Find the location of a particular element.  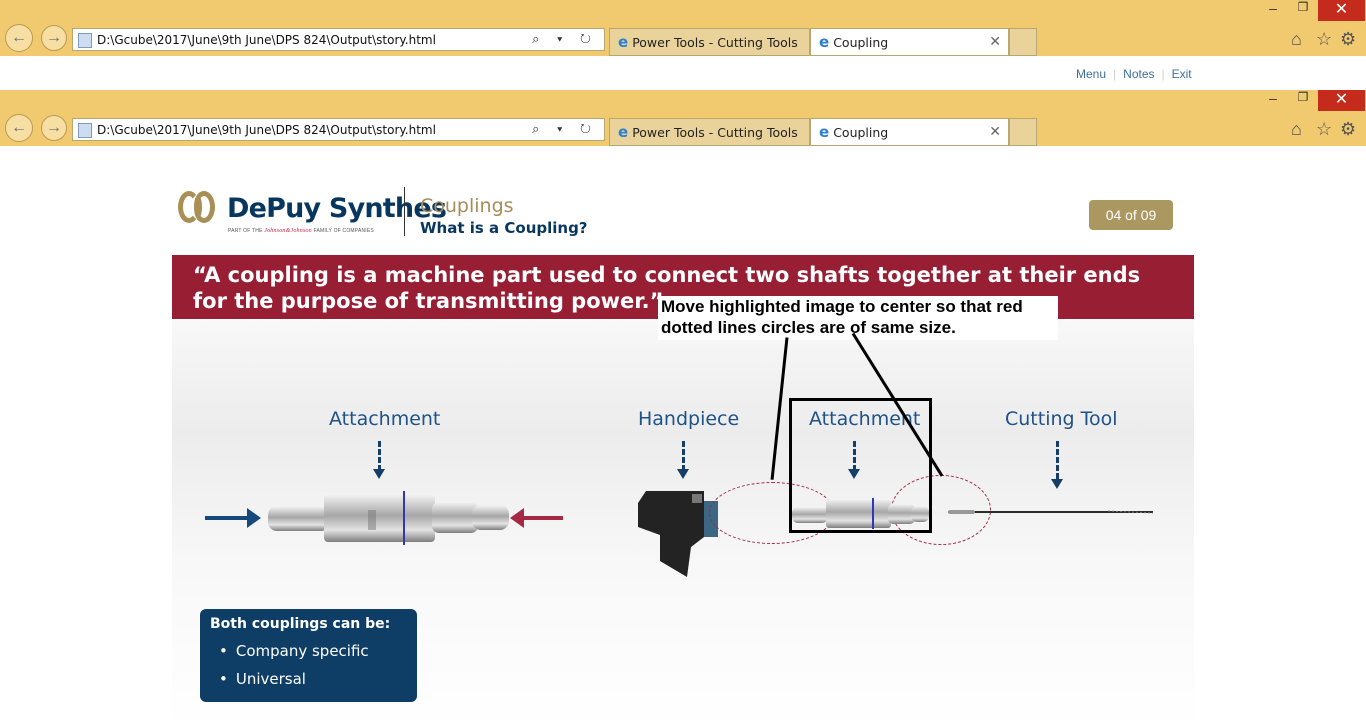

left-pointing-arrow-icon is located at coordinates (543, 518).